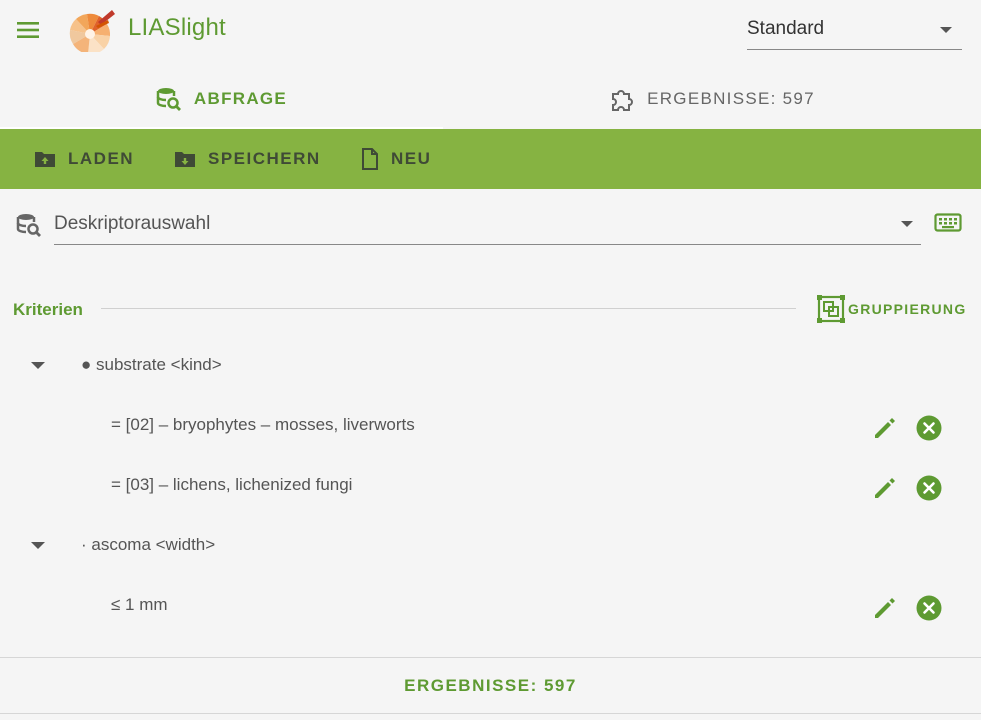 The image size is (981, 720). What do you see at coordinates (263, 424) in the screenshot?
I see `criteria-row-text: = [02] – bryophytes – mosses, liverworts` at bounding box center [263, 424].